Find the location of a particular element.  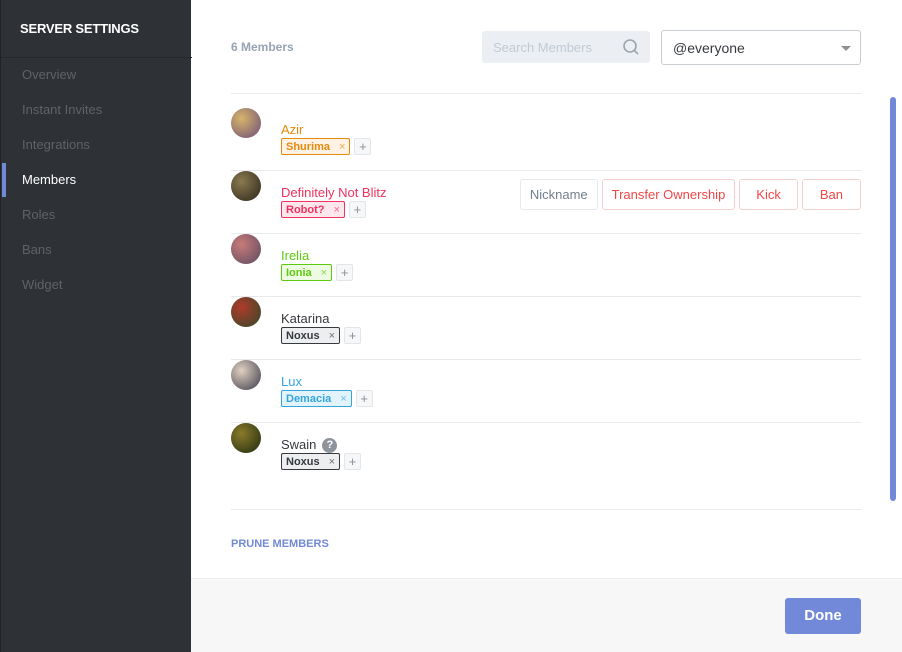

role-tag: Ionia × is located at coordinates (307, 272).